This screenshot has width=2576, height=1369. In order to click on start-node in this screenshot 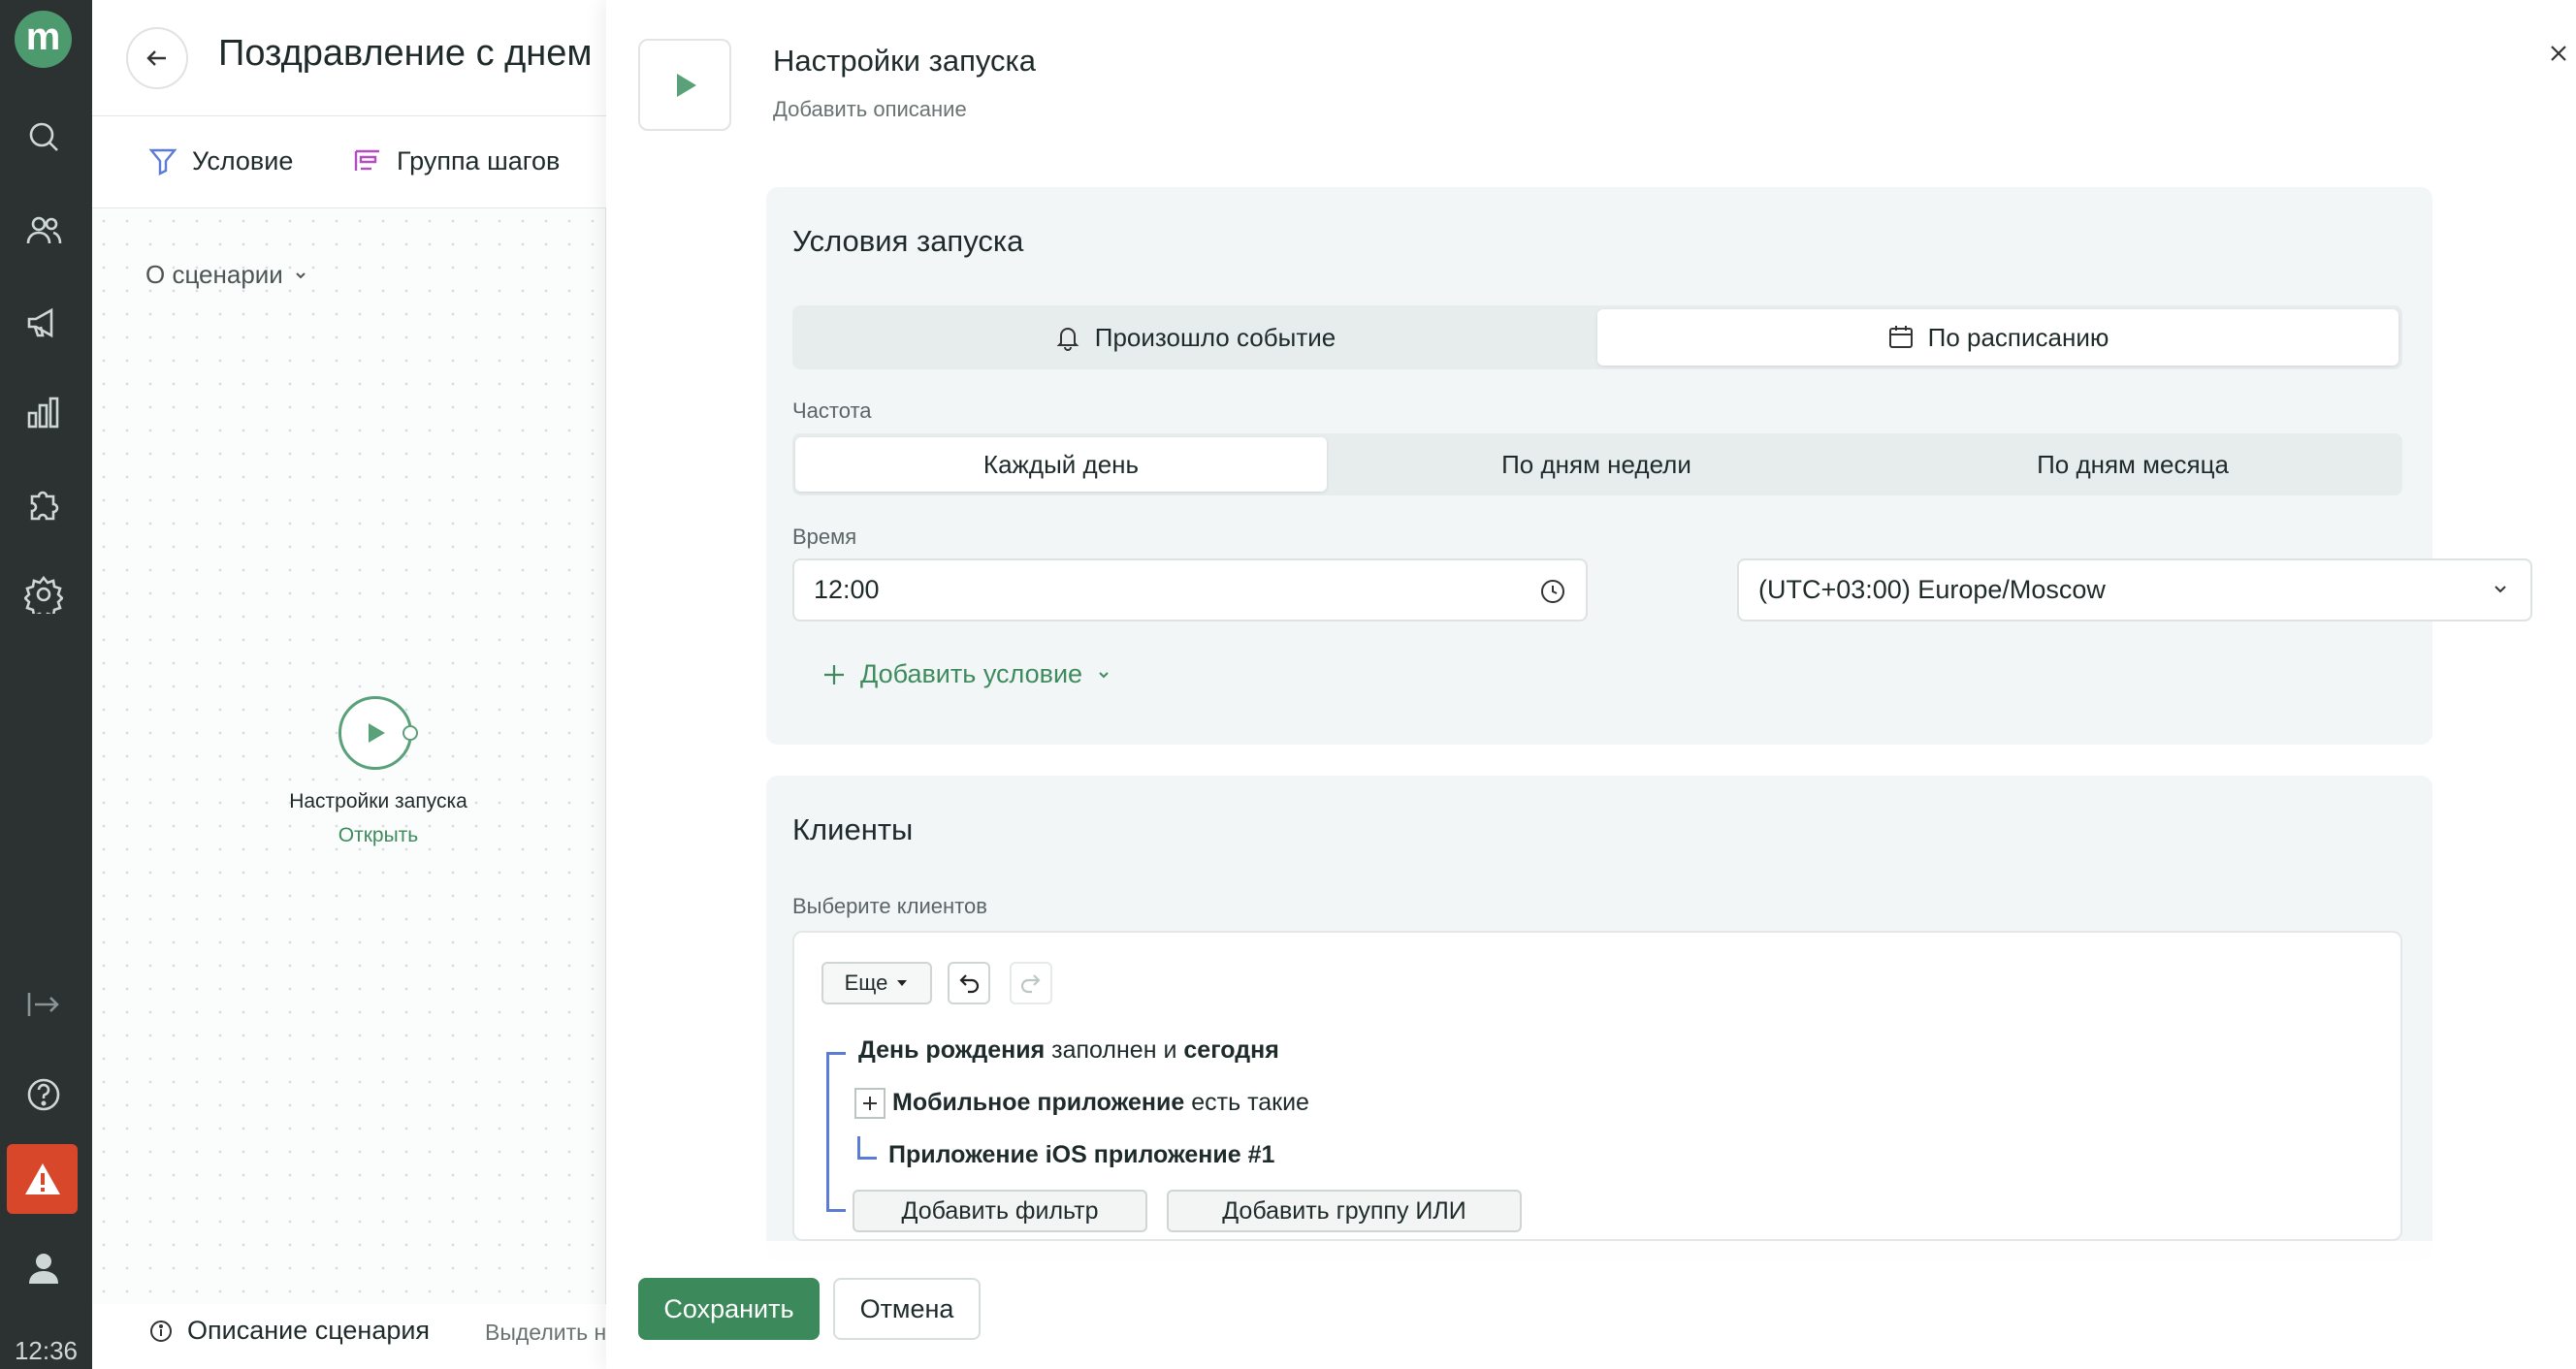, I will do `click(375, 733)`.